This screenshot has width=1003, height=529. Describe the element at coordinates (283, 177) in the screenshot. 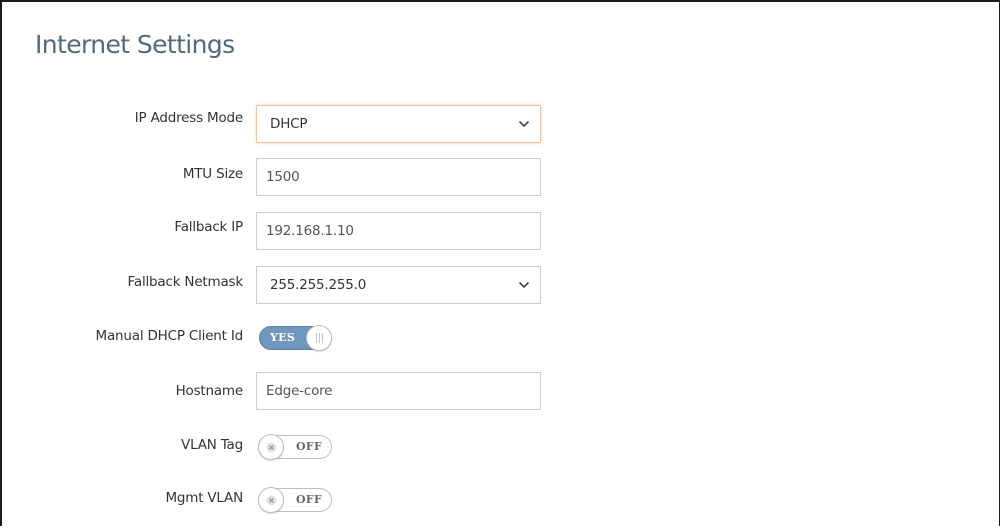

I see `mtu-size-value: 1500` at that location.